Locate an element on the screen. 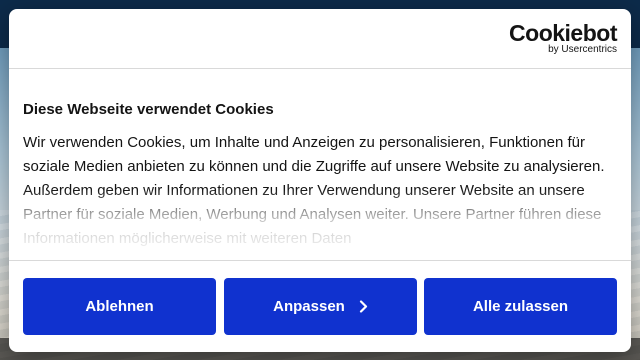  dialog-title: Diese Webseite verwendet Cookies is located at coordinates (148, 109).